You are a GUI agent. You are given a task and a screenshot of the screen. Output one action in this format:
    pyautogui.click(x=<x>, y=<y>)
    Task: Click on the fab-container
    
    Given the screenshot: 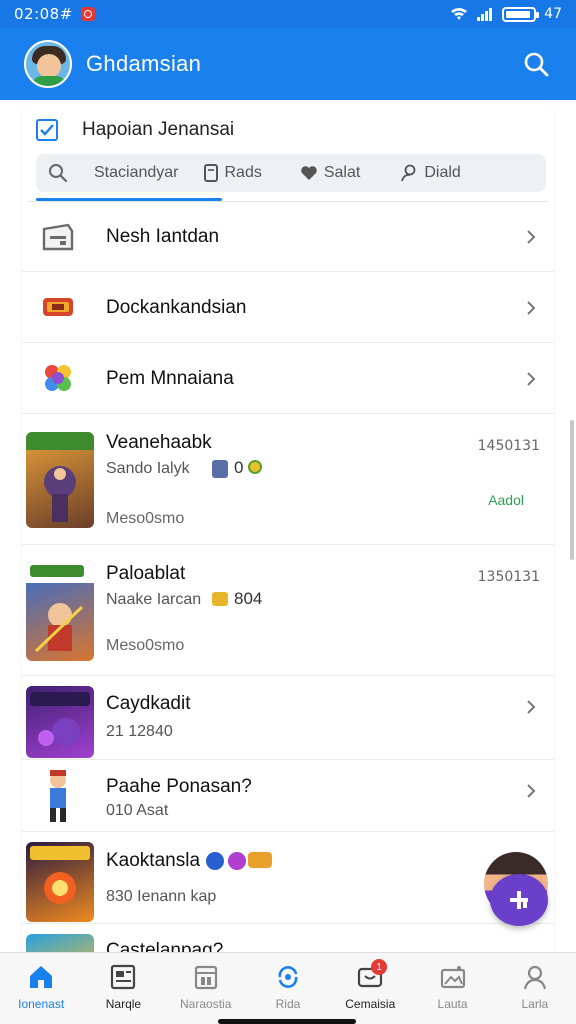 What is the action you would take?
    pyautogui.click(x=517, y=890)
    